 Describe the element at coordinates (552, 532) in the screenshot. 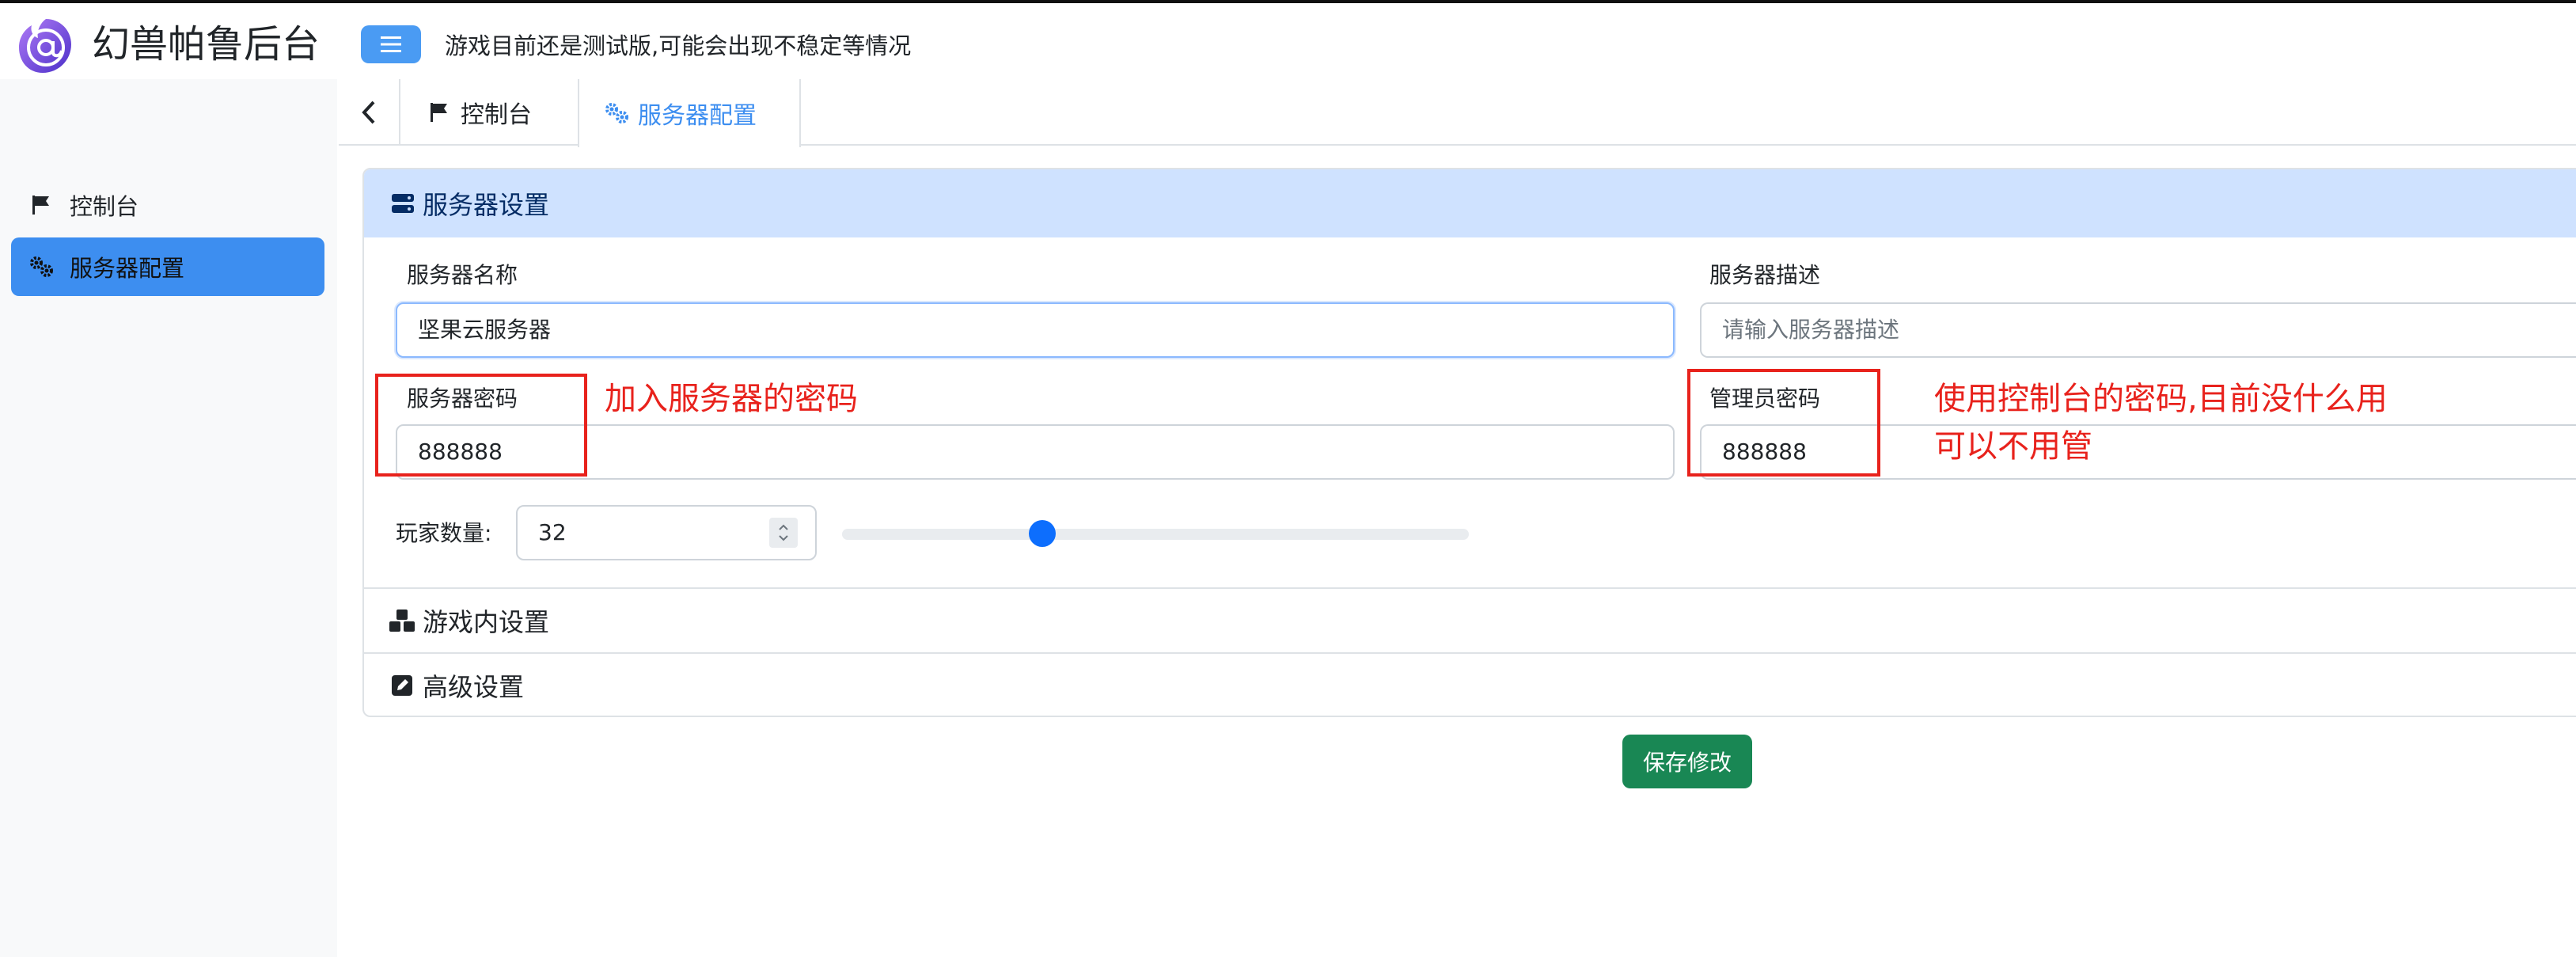

I see `player-count-value: 32` at that location.